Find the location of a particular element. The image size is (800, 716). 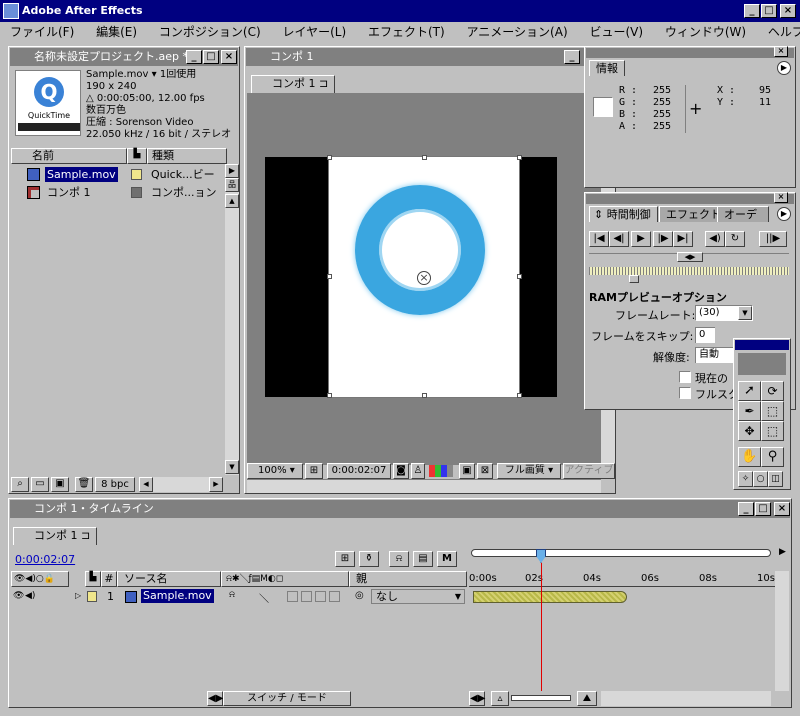

work-area-bar is located at coordinates (621, 553).